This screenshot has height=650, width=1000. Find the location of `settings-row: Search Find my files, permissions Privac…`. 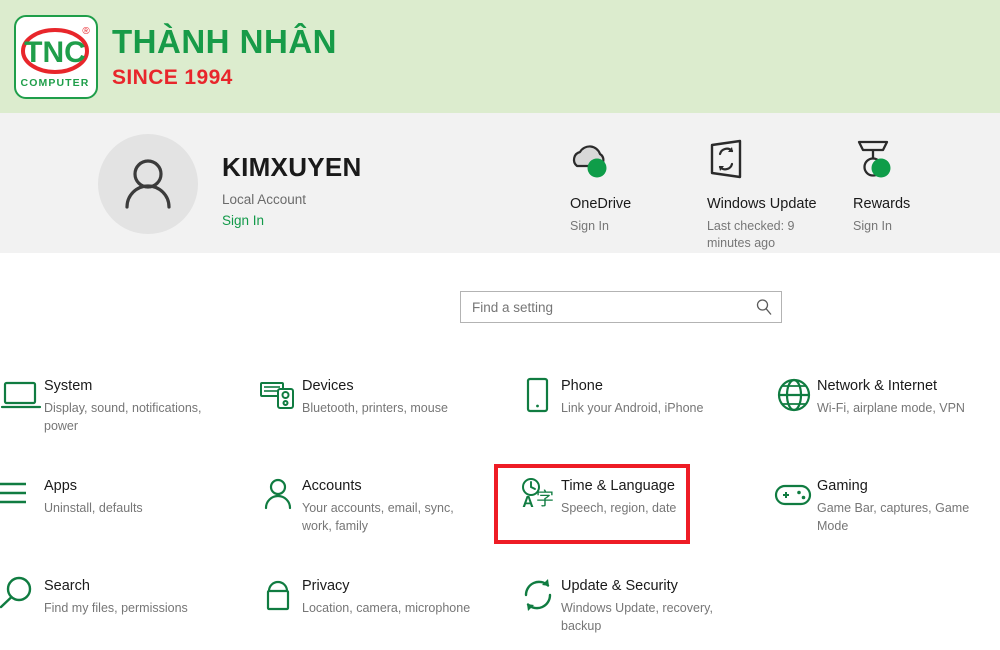

settings-row: Search Find my files, permissions Privac… is located at coordinates (500, 611).